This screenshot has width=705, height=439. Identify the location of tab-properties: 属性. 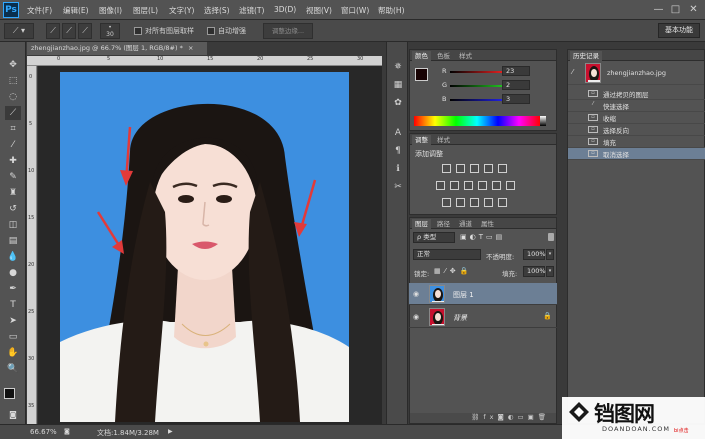
(487, 224).